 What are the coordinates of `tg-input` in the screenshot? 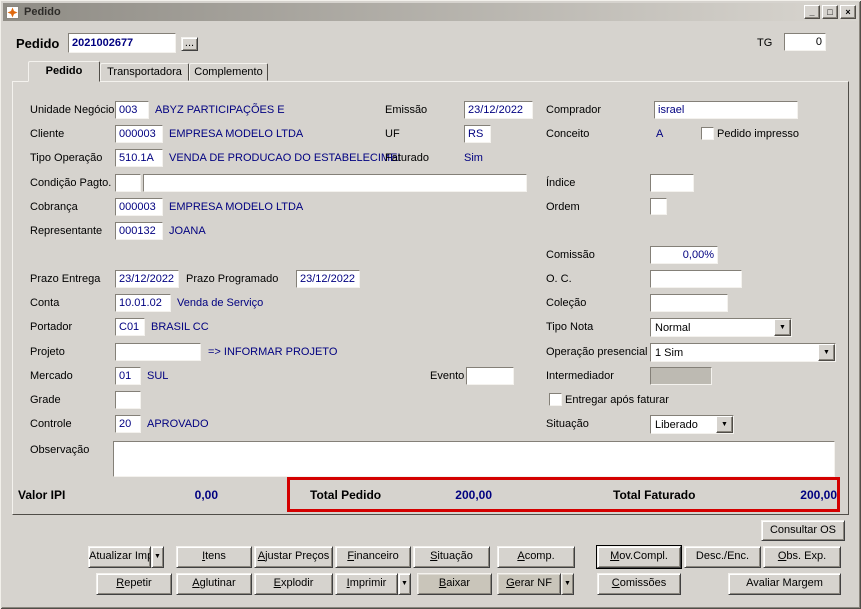 It's located at (805, 42).